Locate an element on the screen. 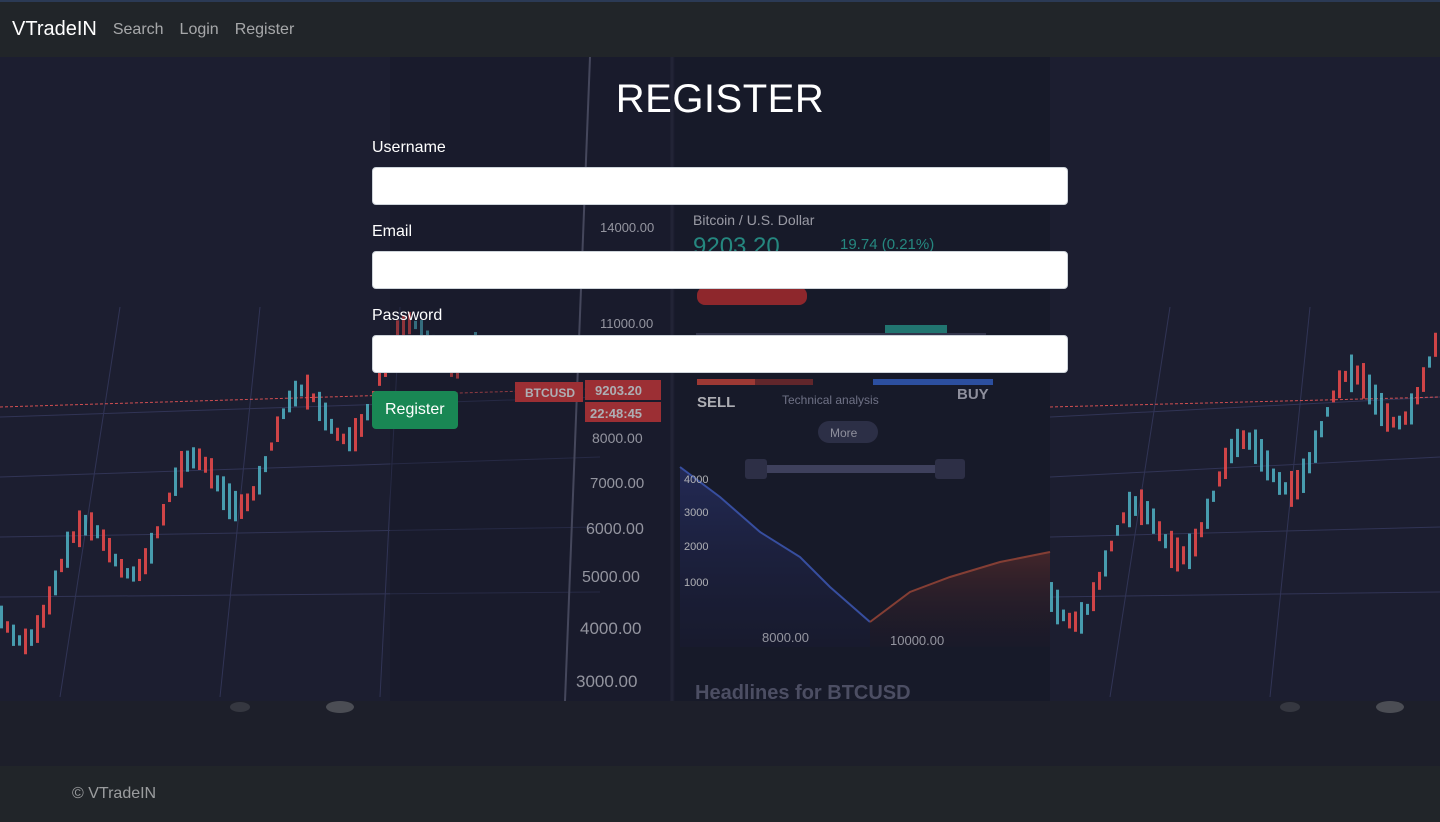 This screenshot has height=822, width=1440. bottom-overlay is located at coordinates (720, 733).